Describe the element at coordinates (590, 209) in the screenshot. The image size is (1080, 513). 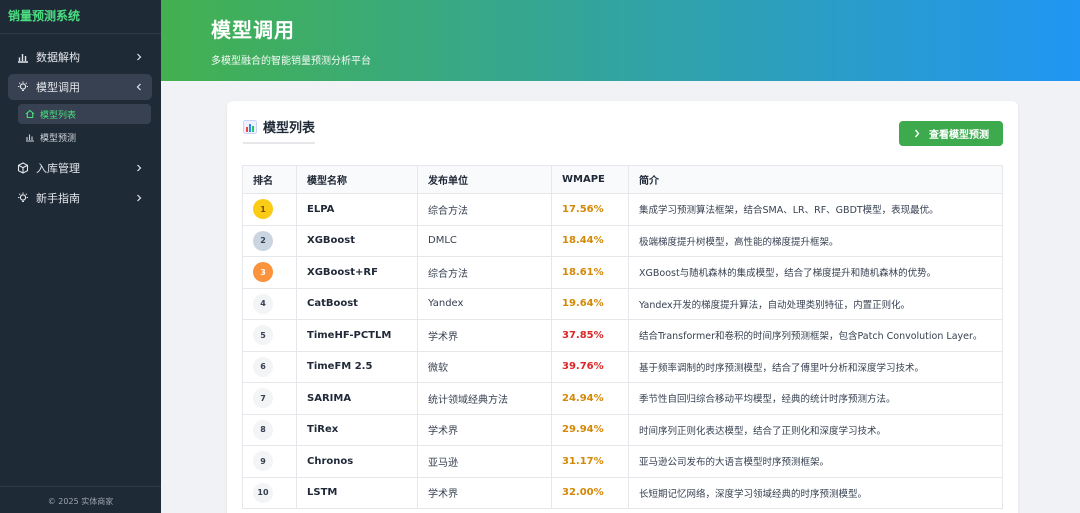
I see `wmape-cell: 17.56%` at that location.